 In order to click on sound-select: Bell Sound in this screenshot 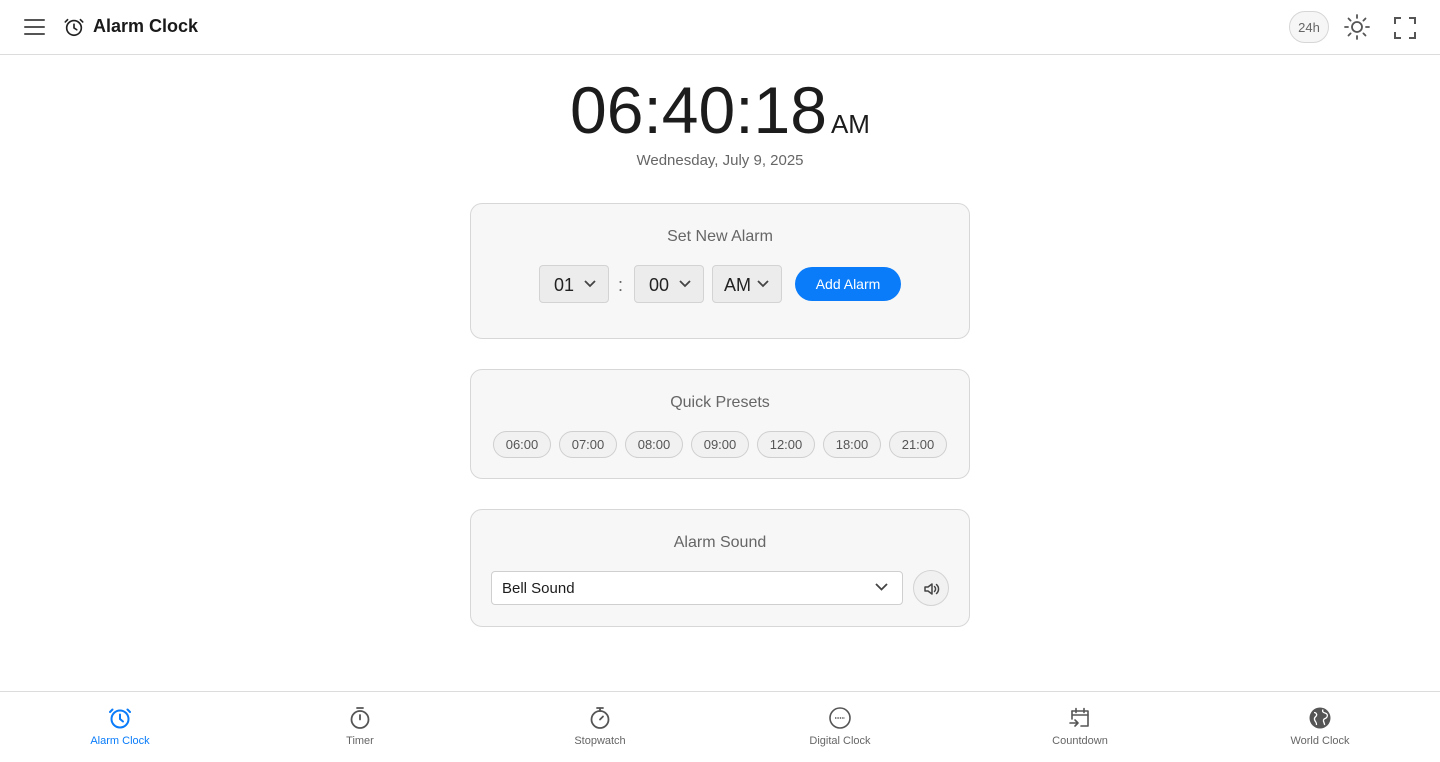, I will do `click(697, 588)`.